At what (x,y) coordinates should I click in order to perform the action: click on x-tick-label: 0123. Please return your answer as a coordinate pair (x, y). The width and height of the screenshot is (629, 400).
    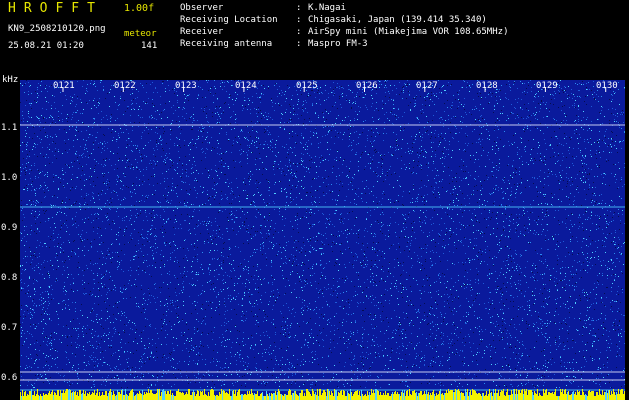
    Looking at the image, I should click on (186, 86).